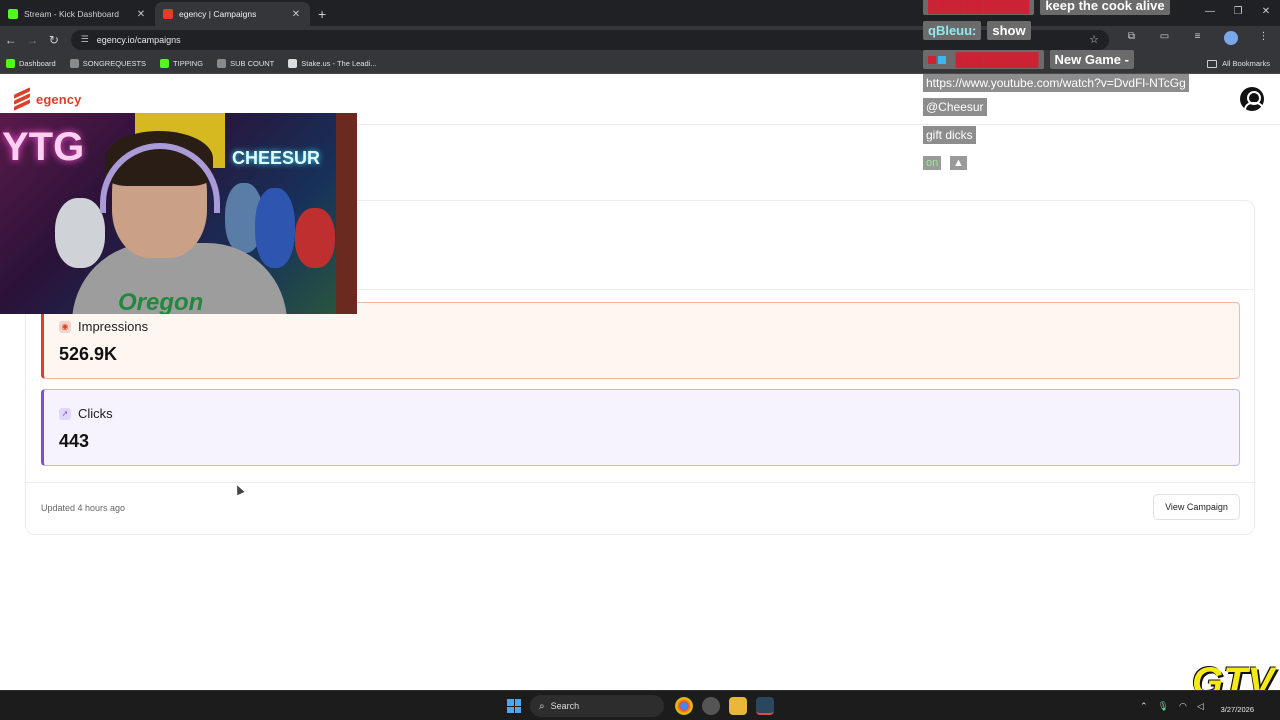 This screenshot has height=720, width=1280. What do you see at coordinates (65, 326) in the screenshot?
I see `eye-icon: ◉` at bounding box center [65, 326].